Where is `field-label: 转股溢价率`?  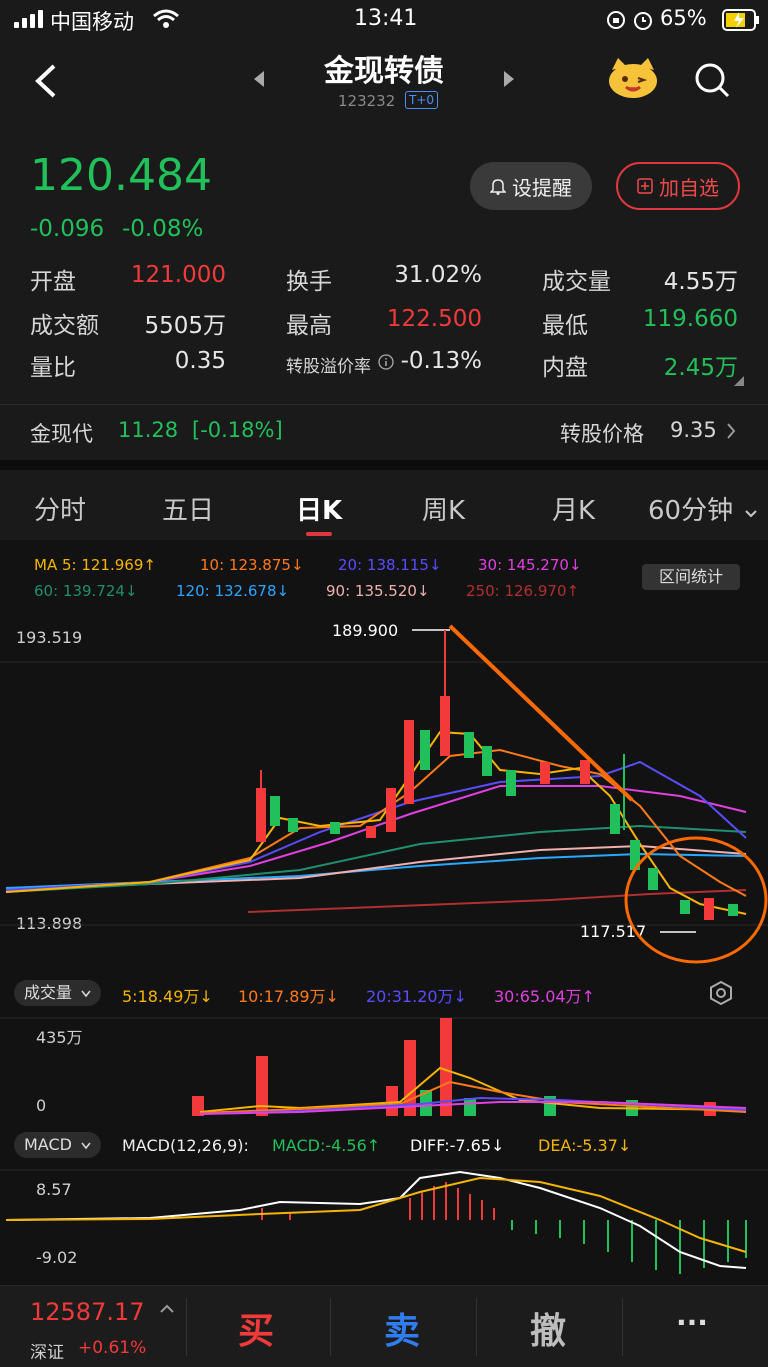
field-label: 转股溢价率 is located at coordinates (328, 367).